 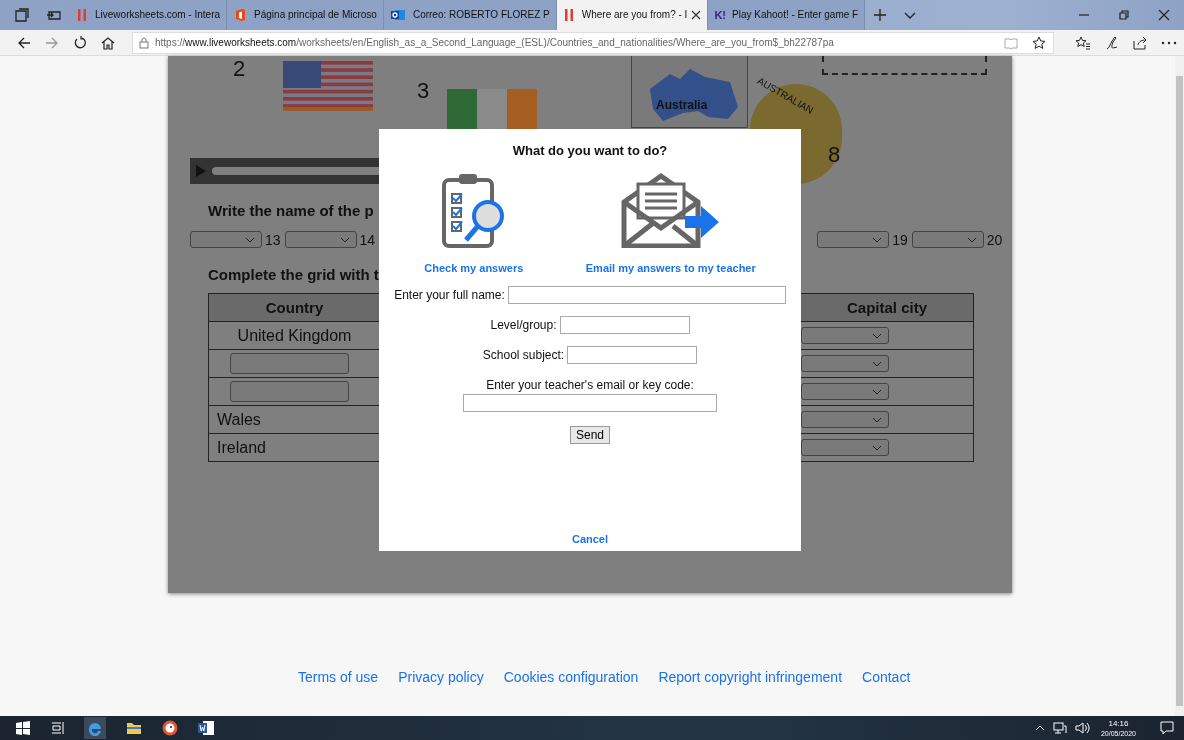 What do you see at coordinates (1112, 42) in the screenshot?
I see `pen-icon` at bounding box center [1112, 42].